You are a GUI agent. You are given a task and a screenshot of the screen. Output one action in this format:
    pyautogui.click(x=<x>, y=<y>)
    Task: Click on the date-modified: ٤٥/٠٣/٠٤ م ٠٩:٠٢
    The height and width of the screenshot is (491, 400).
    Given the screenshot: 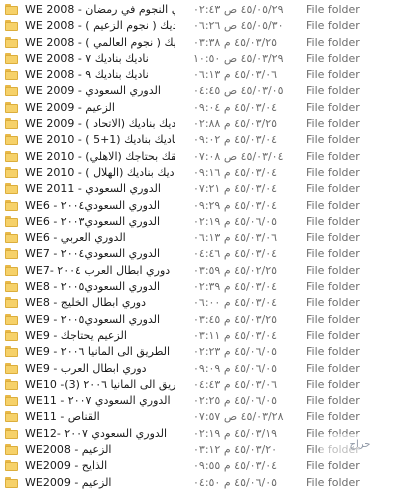 What is the action you would take?
    pyautogui.click(x=235, y=140)
    